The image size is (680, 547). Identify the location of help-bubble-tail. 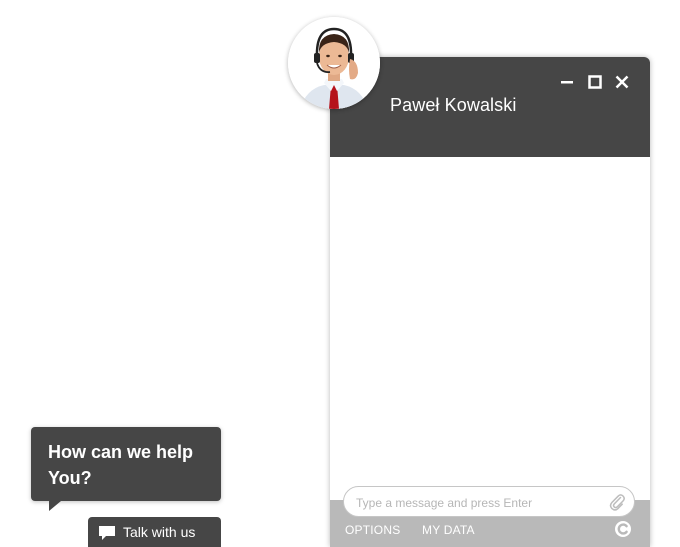
(55, 506).